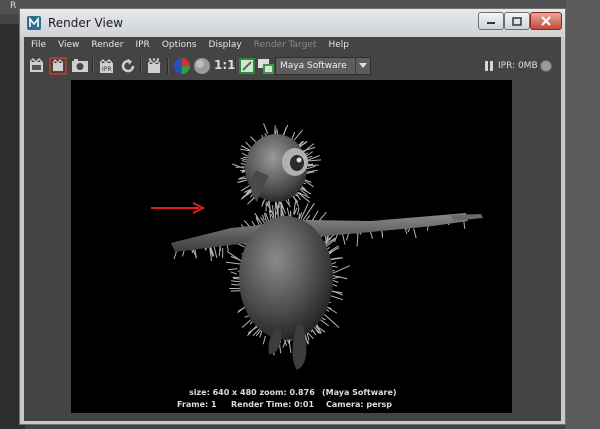 The height and width of the screenshot is (429, 600). I want to click on minimize-button, so click(491, 21).